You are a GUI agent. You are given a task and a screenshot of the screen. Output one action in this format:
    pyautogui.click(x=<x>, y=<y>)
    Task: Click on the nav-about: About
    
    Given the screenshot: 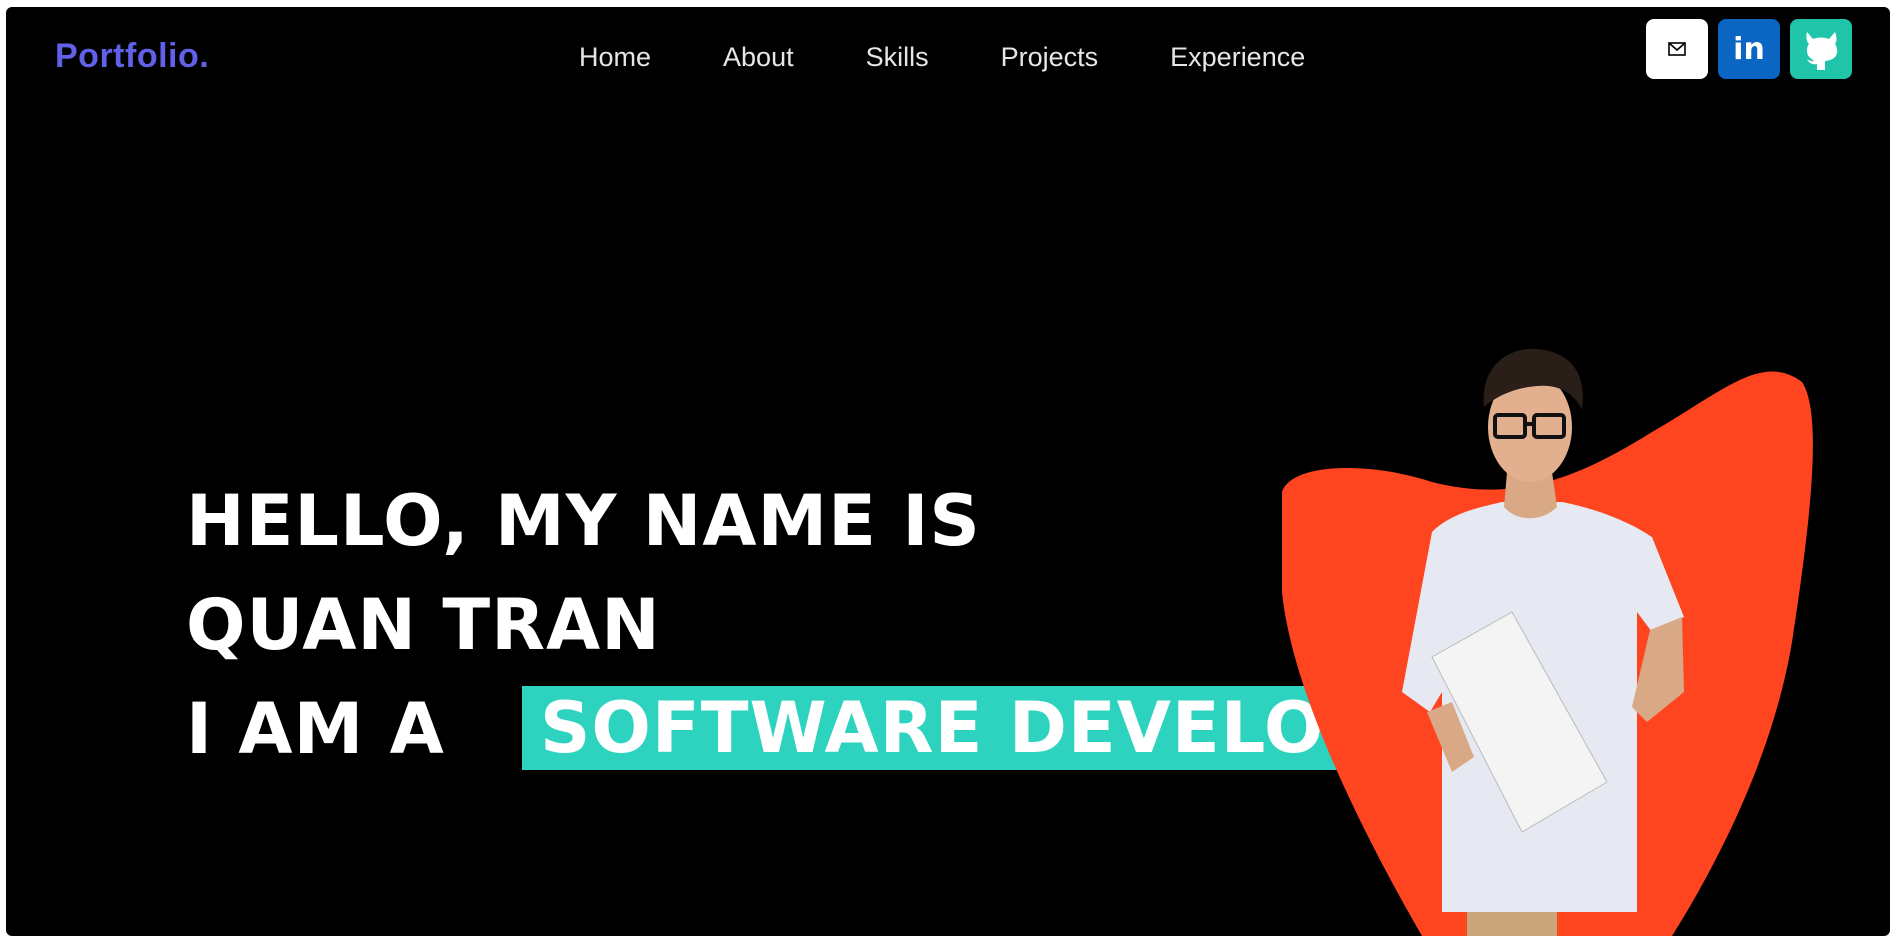 What is the action you would take?
    pyautogui.click(x=758, y=57)
    